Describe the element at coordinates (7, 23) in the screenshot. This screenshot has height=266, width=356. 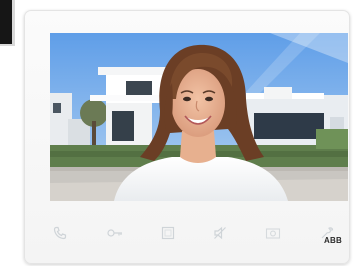
I see `edge-fragment` at that location.